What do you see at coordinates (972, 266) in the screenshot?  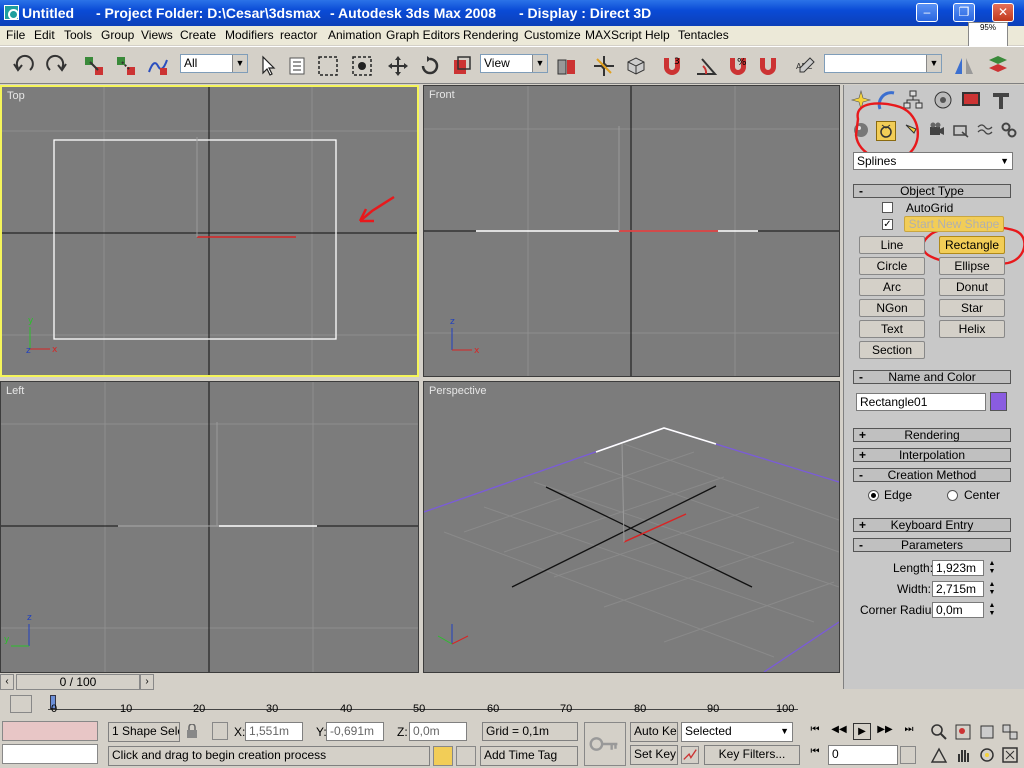 I see `ellipse-button: Ellipse` at bounding box center [972, 266].